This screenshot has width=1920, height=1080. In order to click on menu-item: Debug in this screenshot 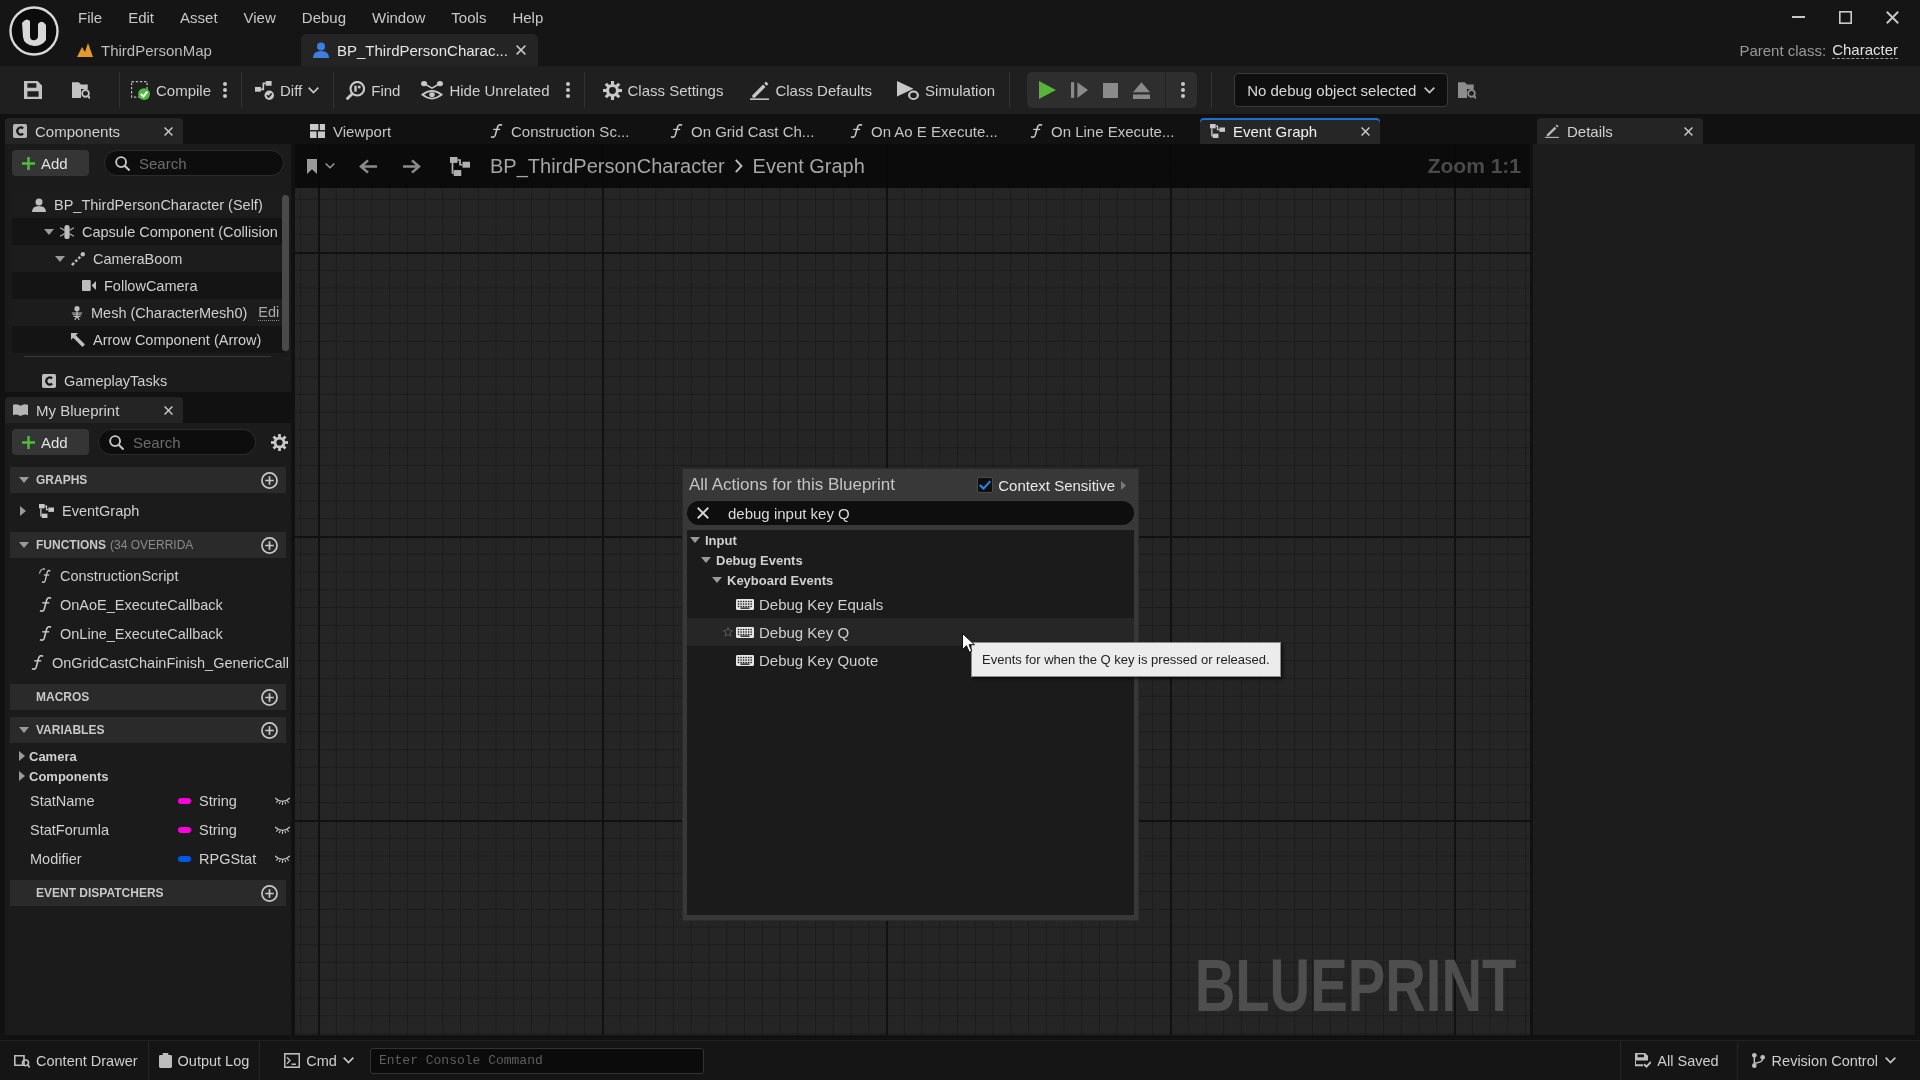, I will do `click(323, 17)`.